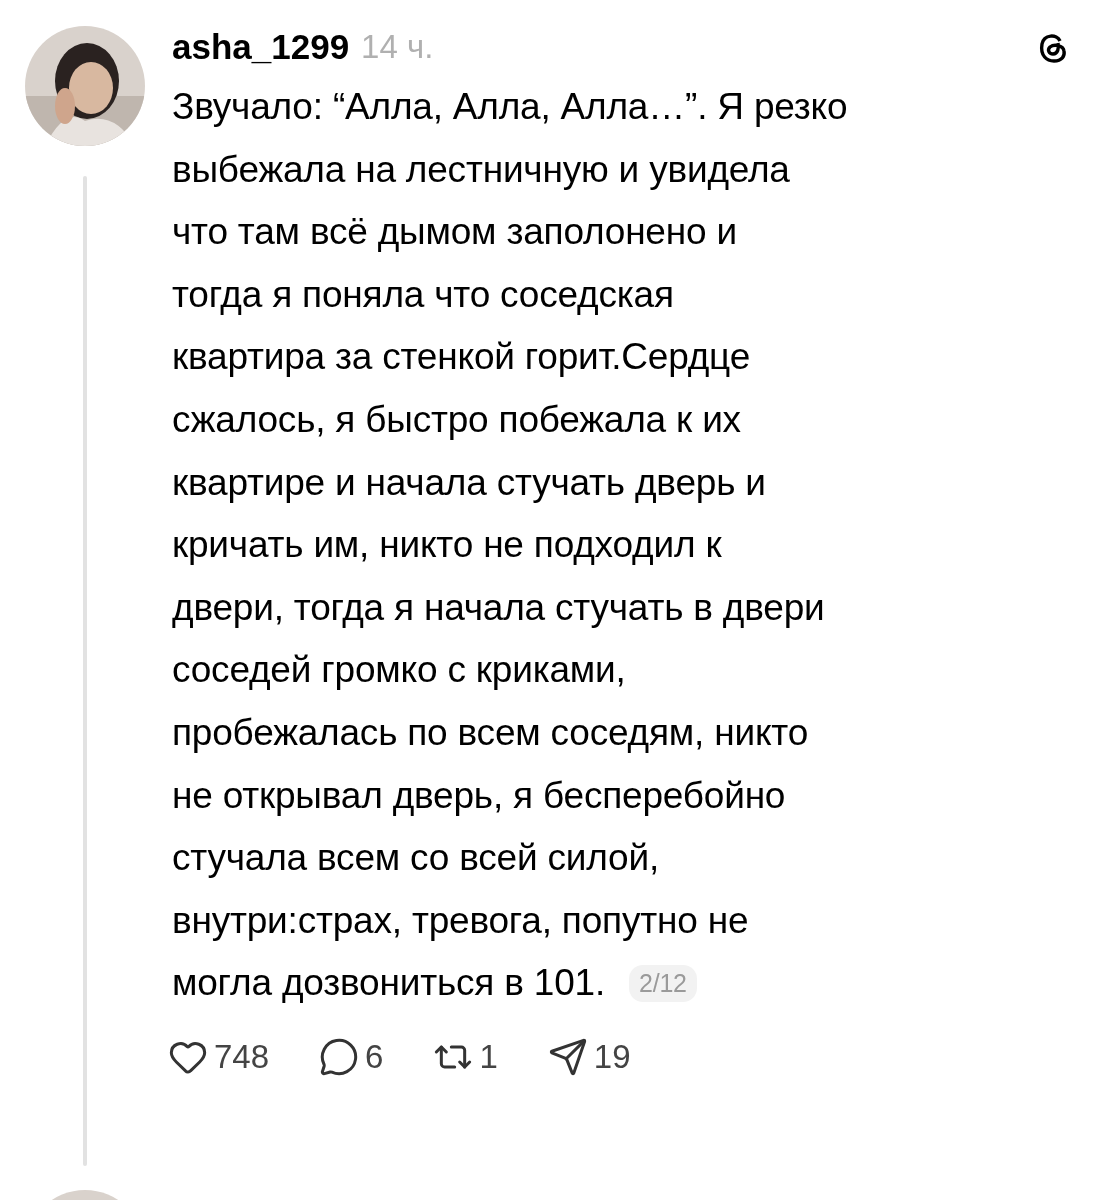 The height and width of the screenshot is (1200, 1098). I want to click on post-time: 14 ч., so click(398, 47).